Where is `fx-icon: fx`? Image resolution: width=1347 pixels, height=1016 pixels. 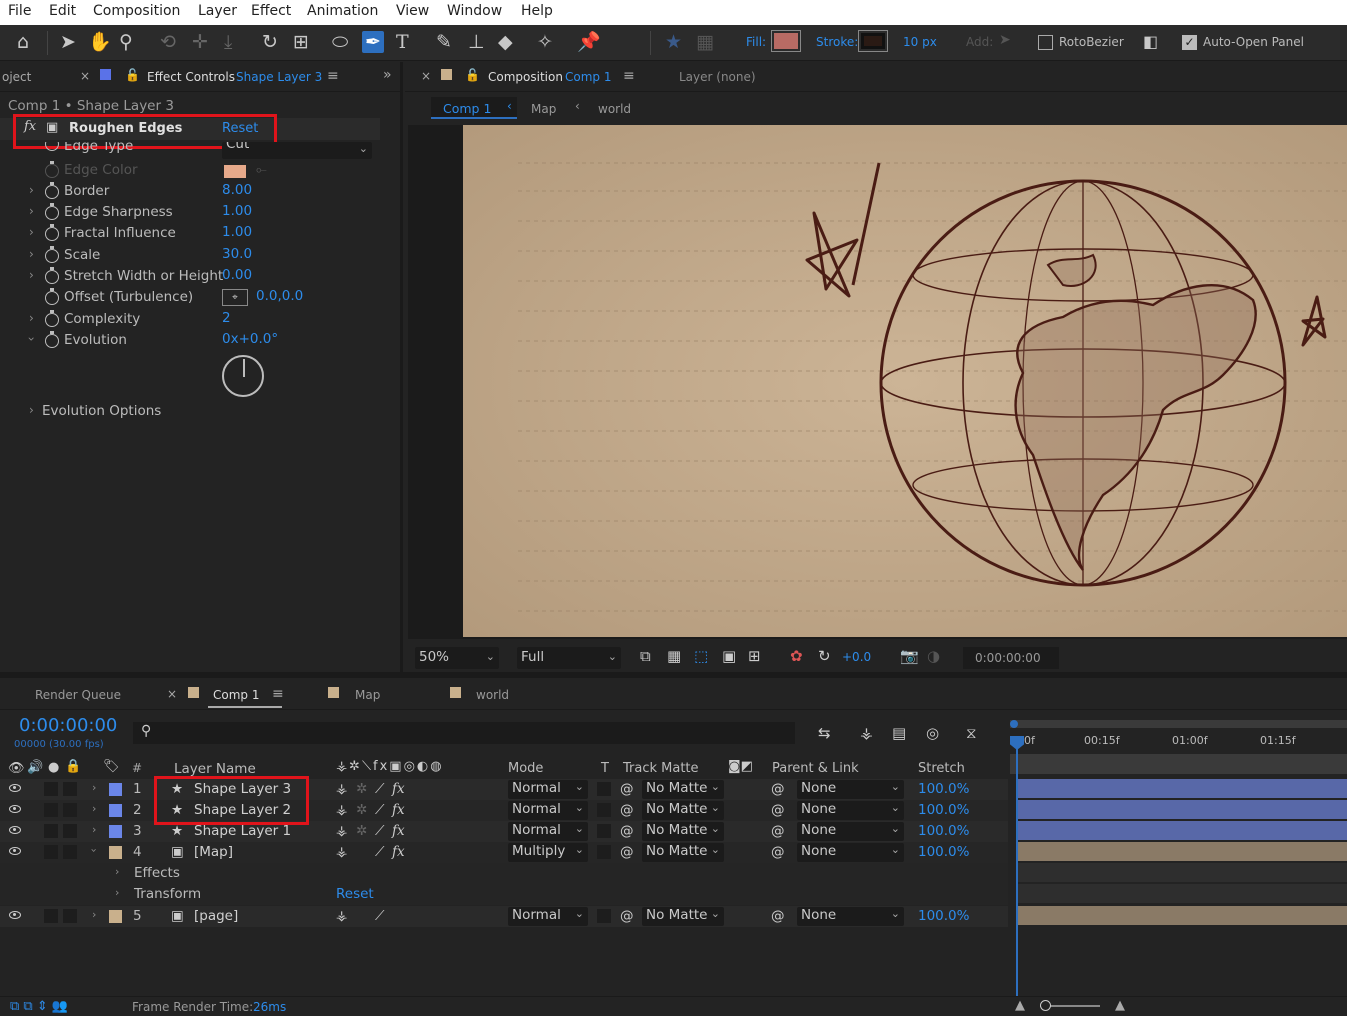
fx-icon: fx is located at coordinates (398, 789).